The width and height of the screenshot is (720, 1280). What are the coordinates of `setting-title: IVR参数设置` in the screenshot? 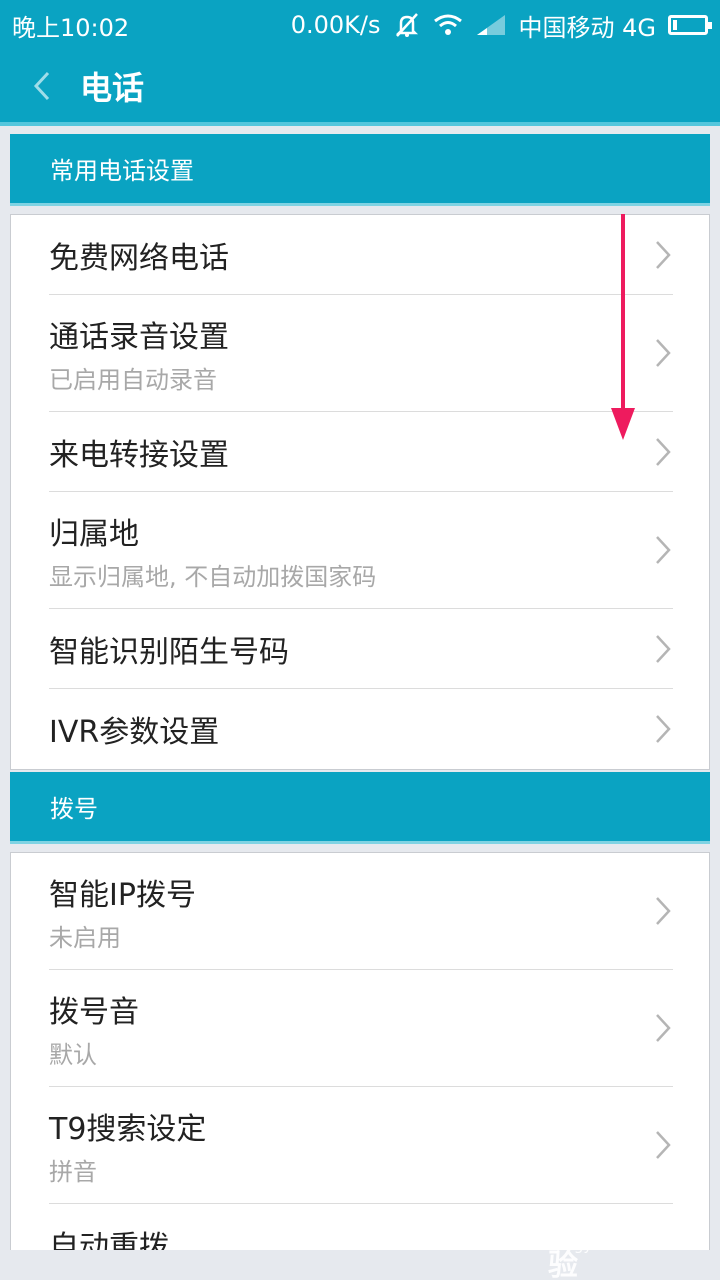 It's located at (134, 732).